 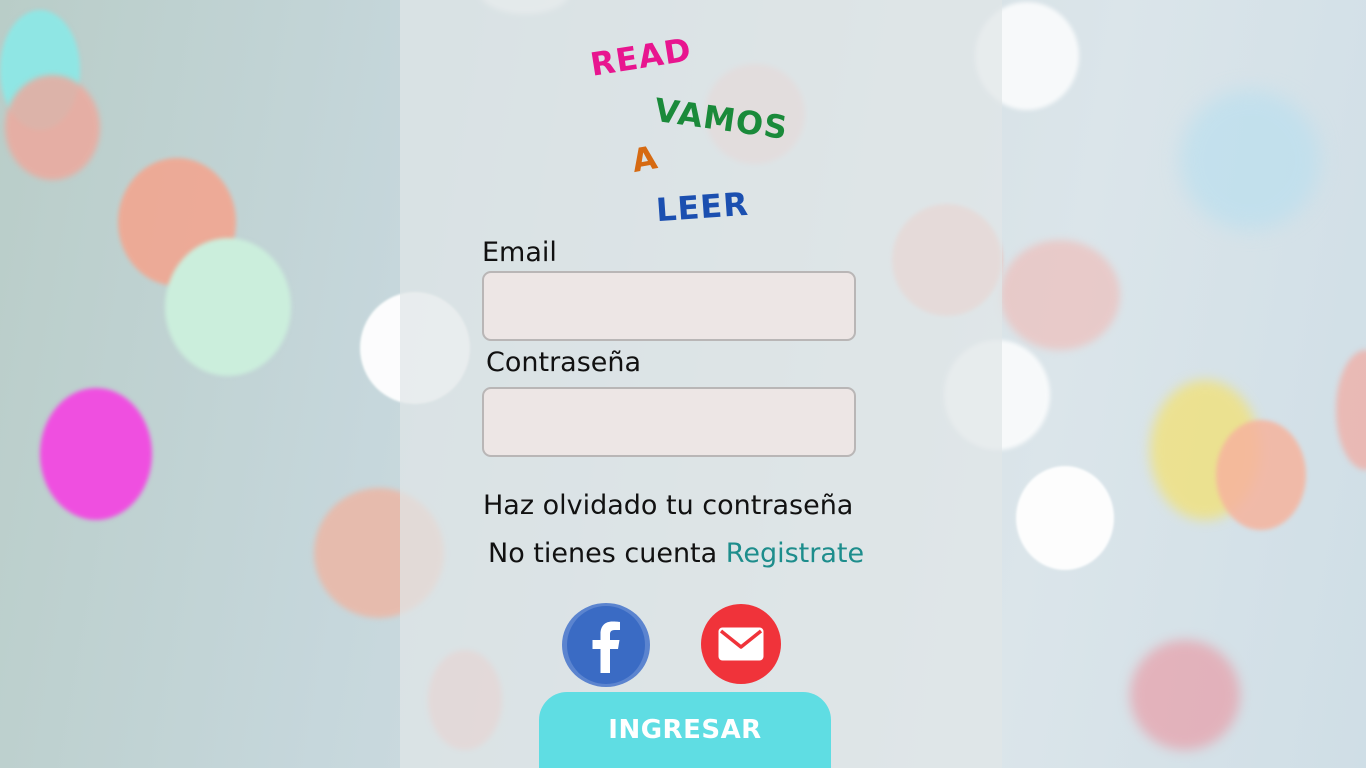 I want to click on logo-word-read: READ, so click(x=641, y=57).